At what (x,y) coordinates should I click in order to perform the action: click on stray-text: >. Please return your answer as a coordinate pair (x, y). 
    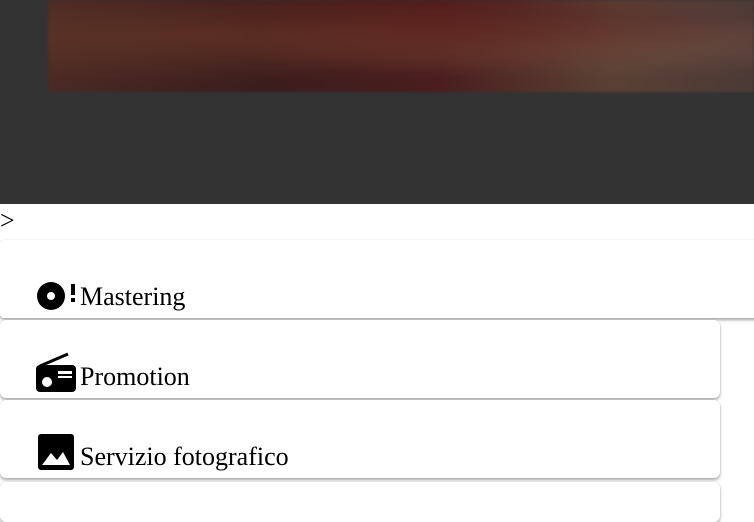
    Looking at the image, I should click on (7, 220).